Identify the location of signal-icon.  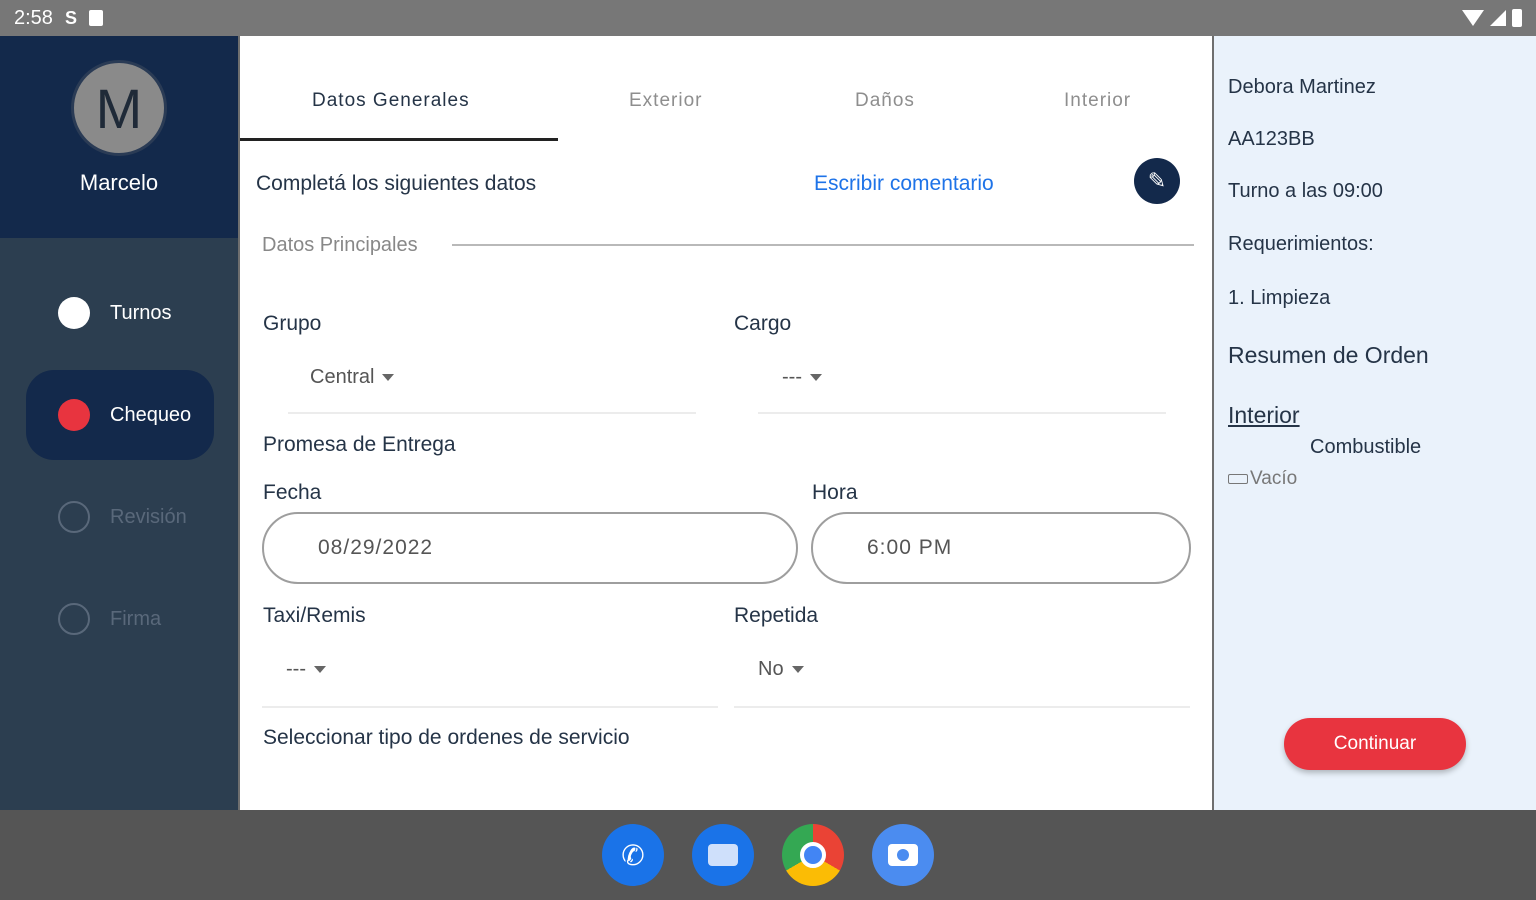
(1498, 18).